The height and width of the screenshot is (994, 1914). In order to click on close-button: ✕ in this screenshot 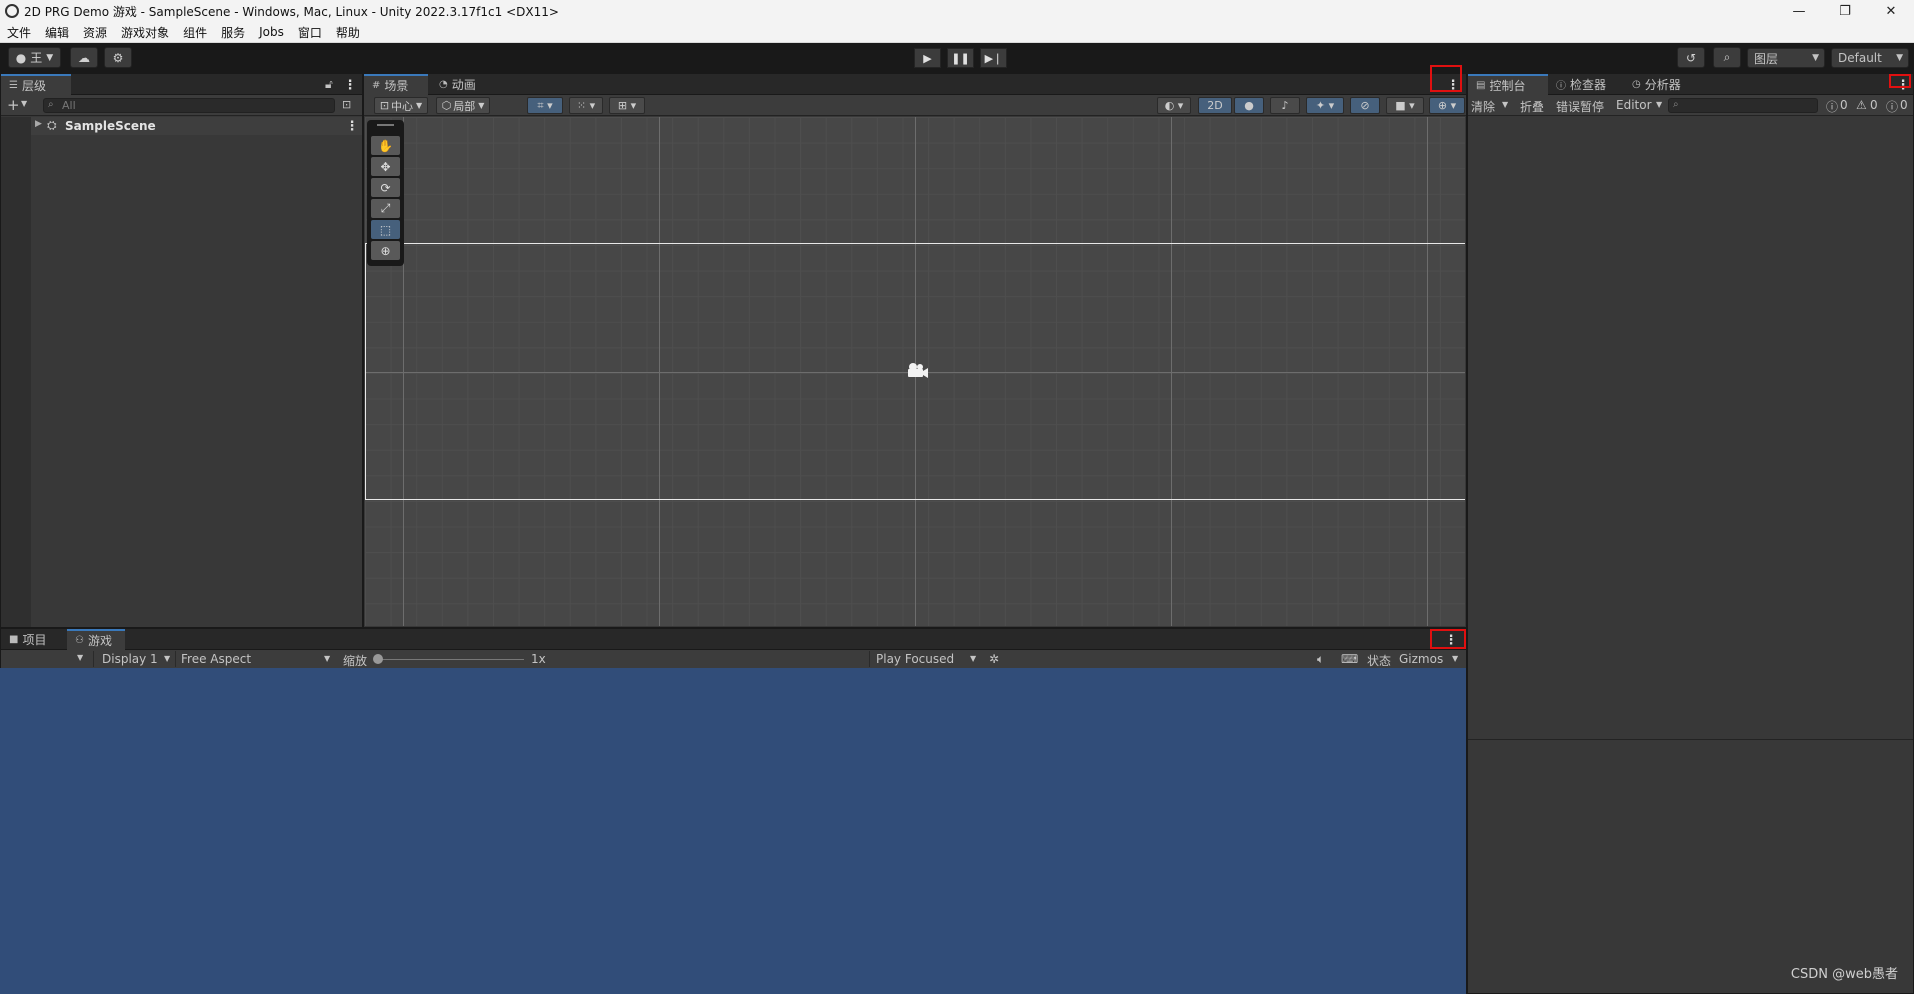, I will do `click(1891, 11)`.